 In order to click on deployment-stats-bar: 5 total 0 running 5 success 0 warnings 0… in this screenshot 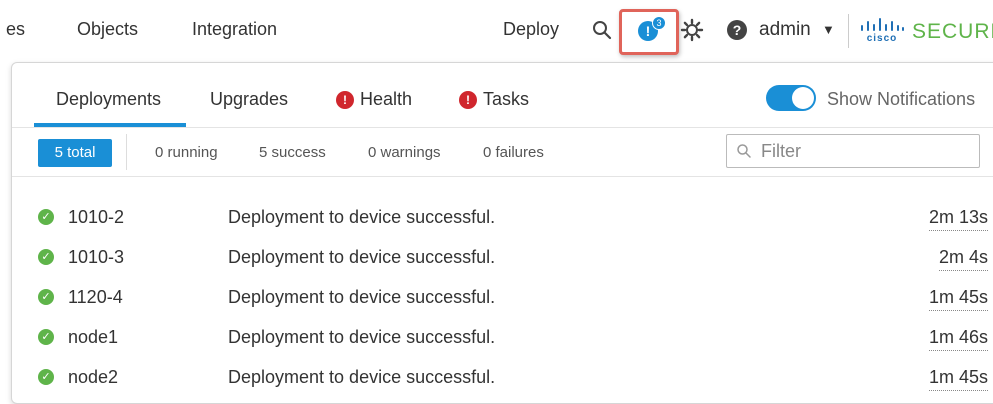, I will do `click(502, 152)`.